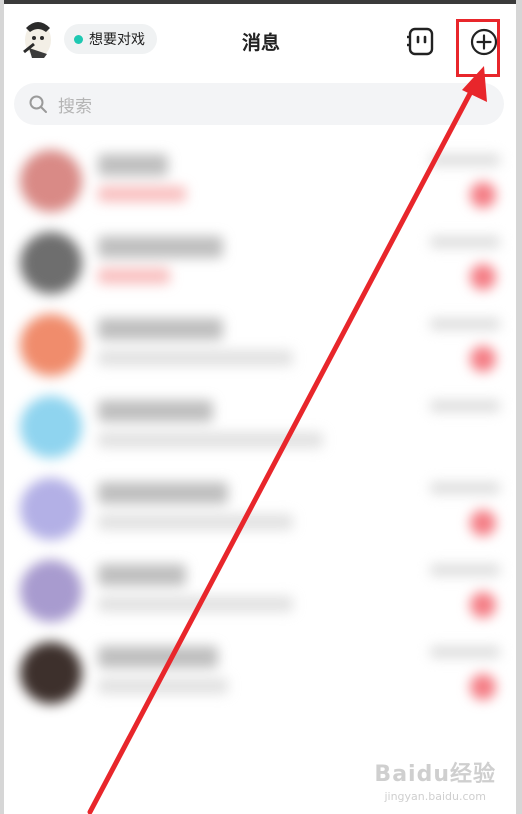  Describe the element at coordinates (260, 43) in the screenshot. I see `page-title: 消息` at that location.